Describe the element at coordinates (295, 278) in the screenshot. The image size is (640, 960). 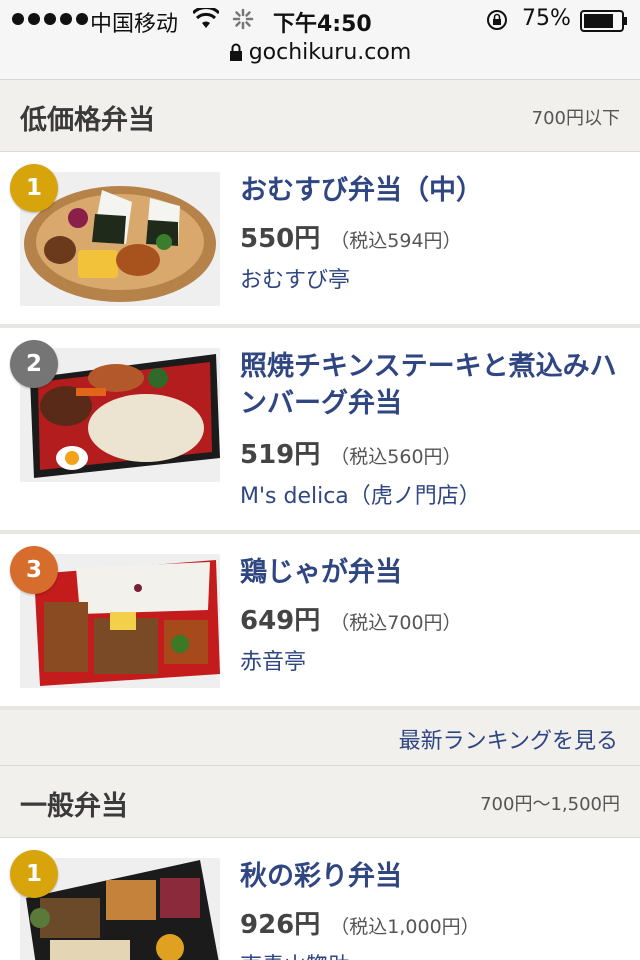
I see `shop-name: おむすび亭` at that location.